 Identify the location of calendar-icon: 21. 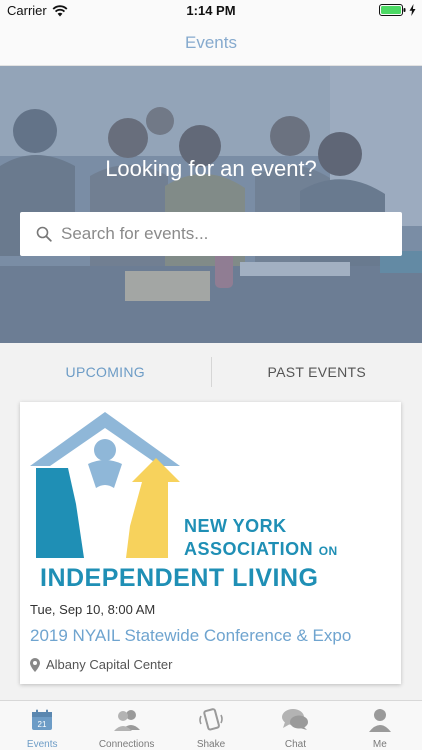
(42, 719).